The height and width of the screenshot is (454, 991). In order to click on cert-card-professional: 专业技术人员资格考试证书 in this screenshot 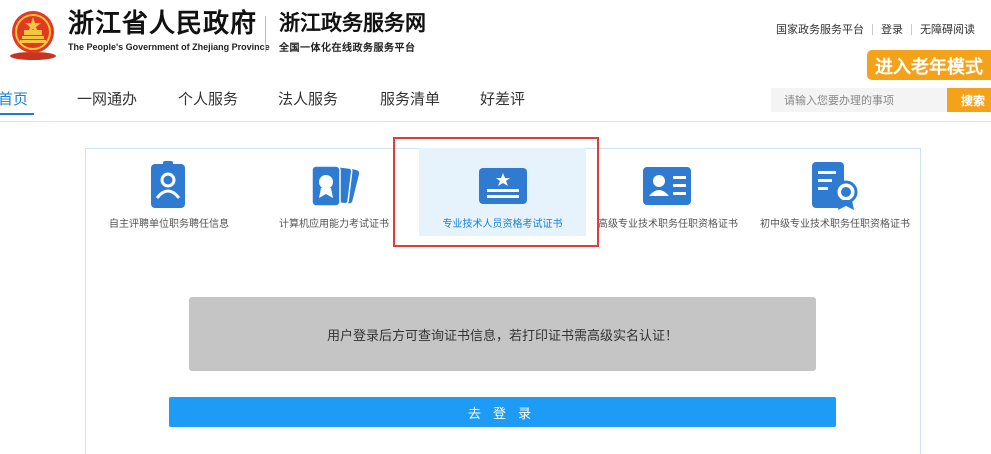, I will do `click(502, 192)`.